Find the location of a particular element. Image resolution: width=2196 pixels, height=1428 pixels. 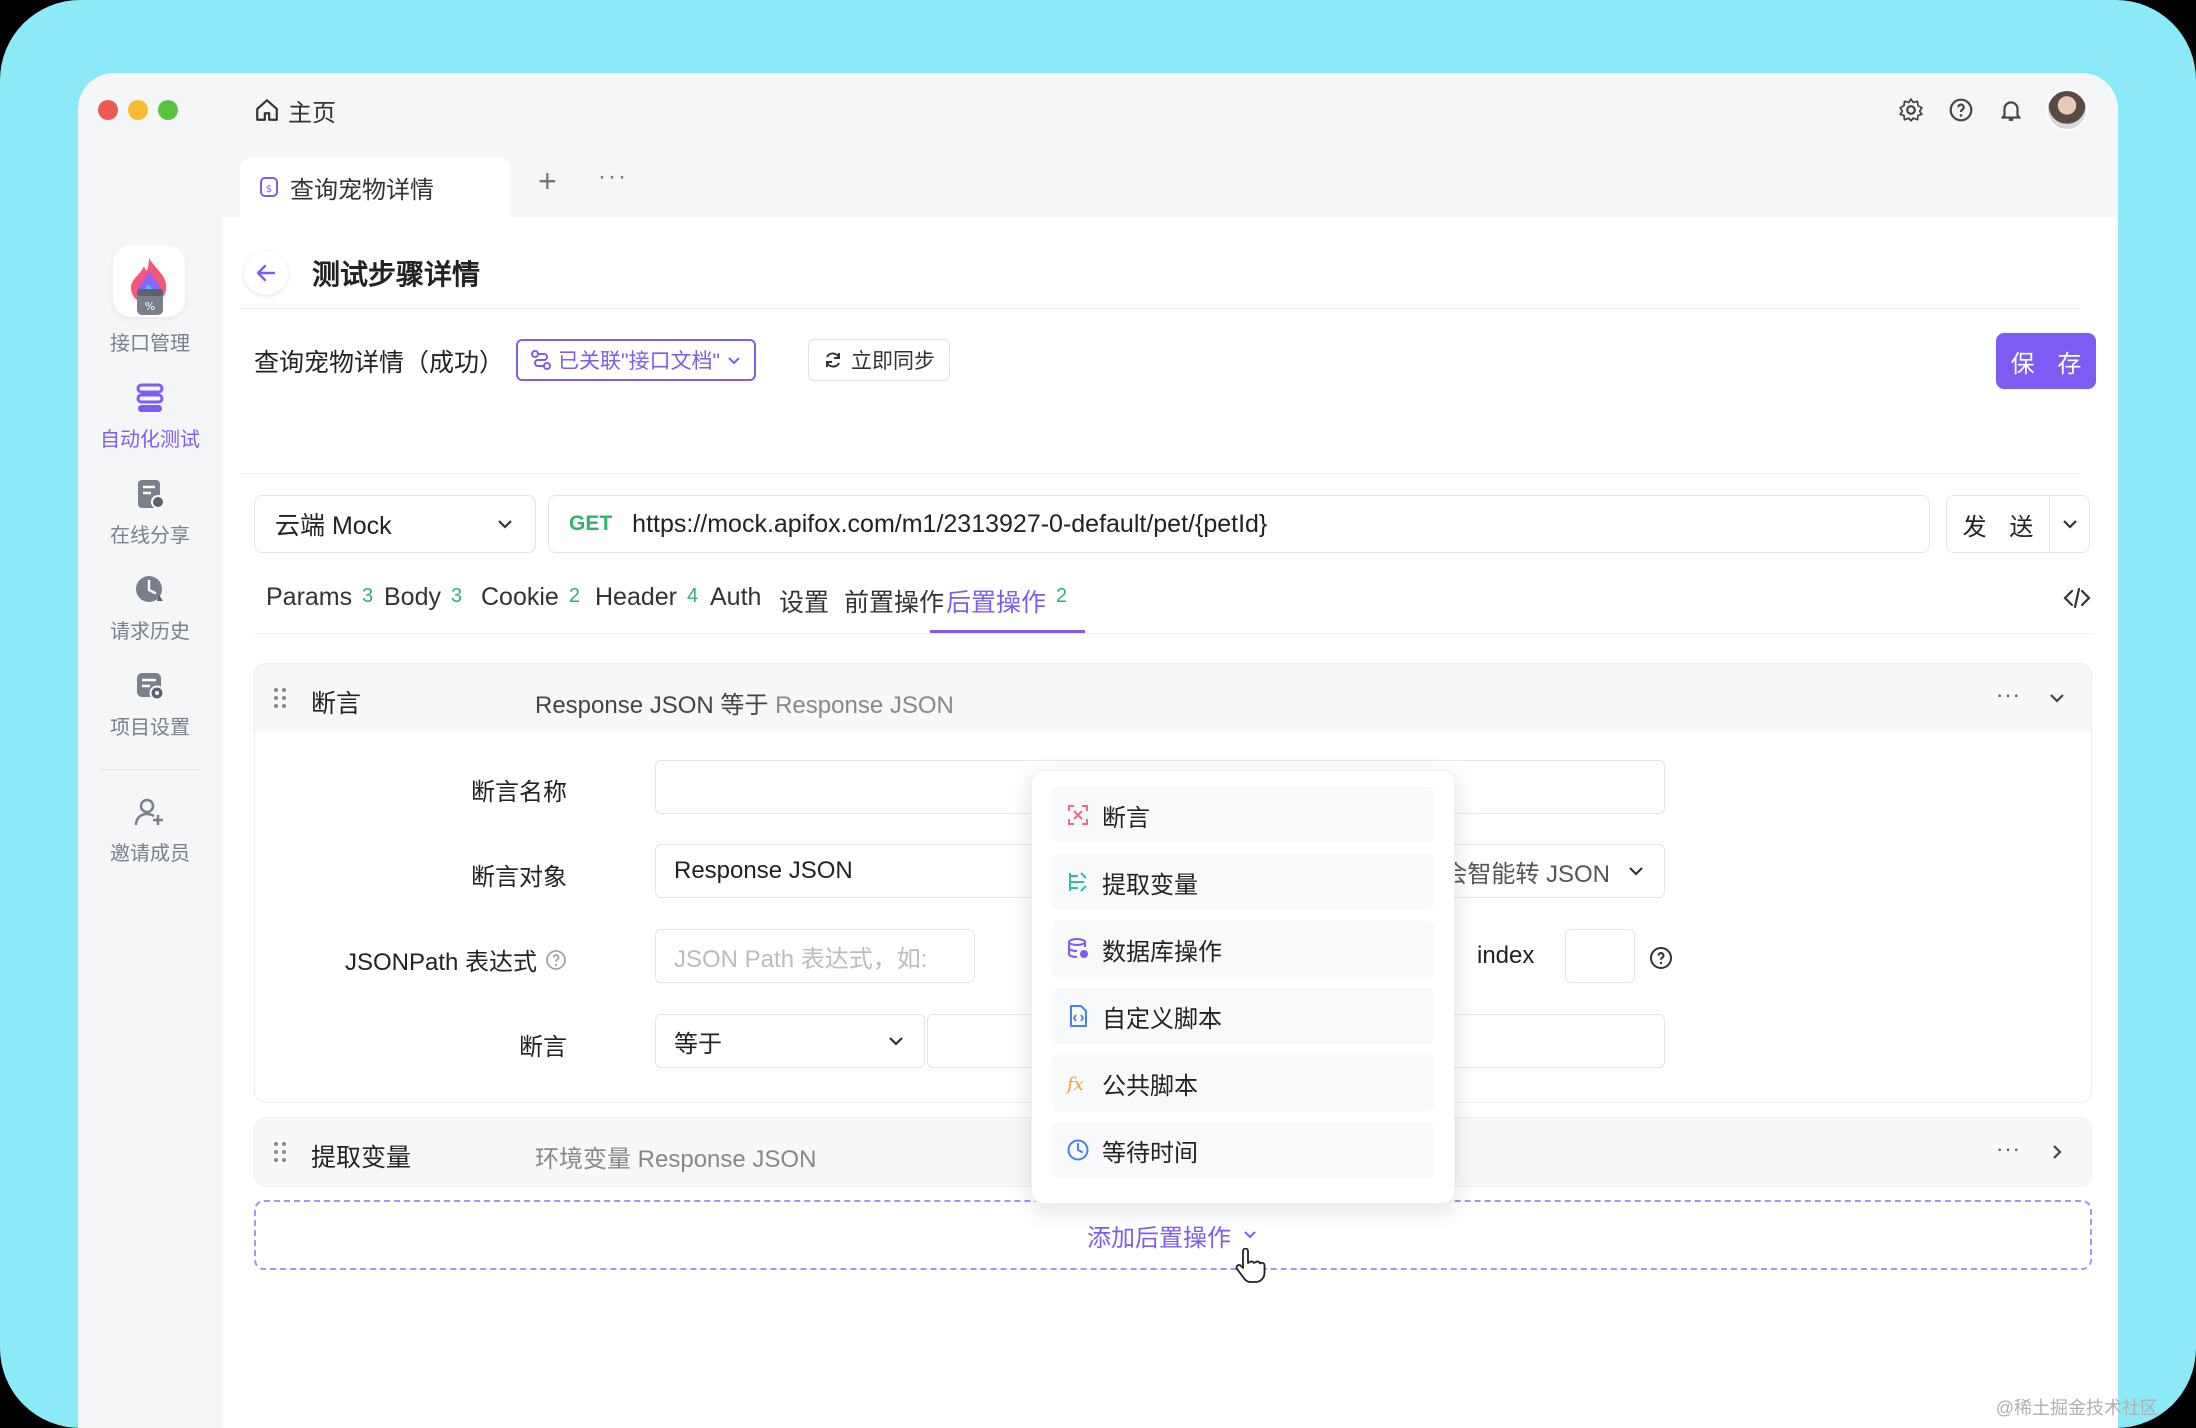

assertion-op-value: 等于 is located at coordinates (698, 1044).